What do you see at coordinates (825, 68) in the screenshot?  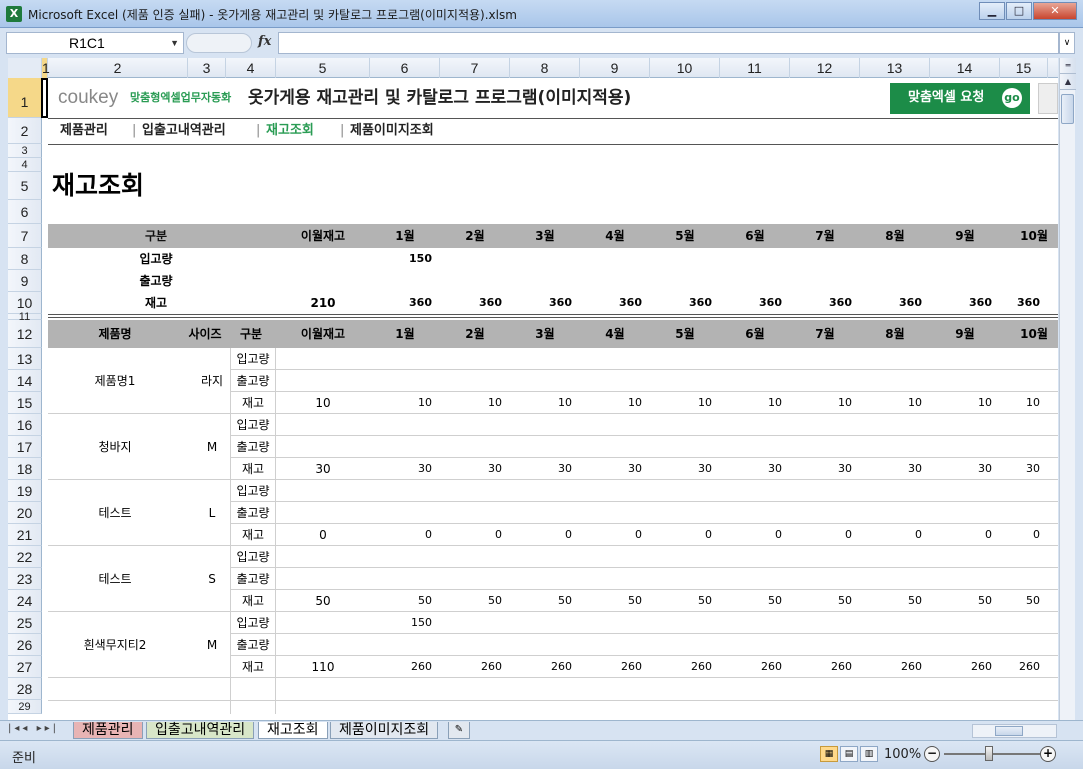 I see `column-header-12: 12` at bounding box center [825, 68].